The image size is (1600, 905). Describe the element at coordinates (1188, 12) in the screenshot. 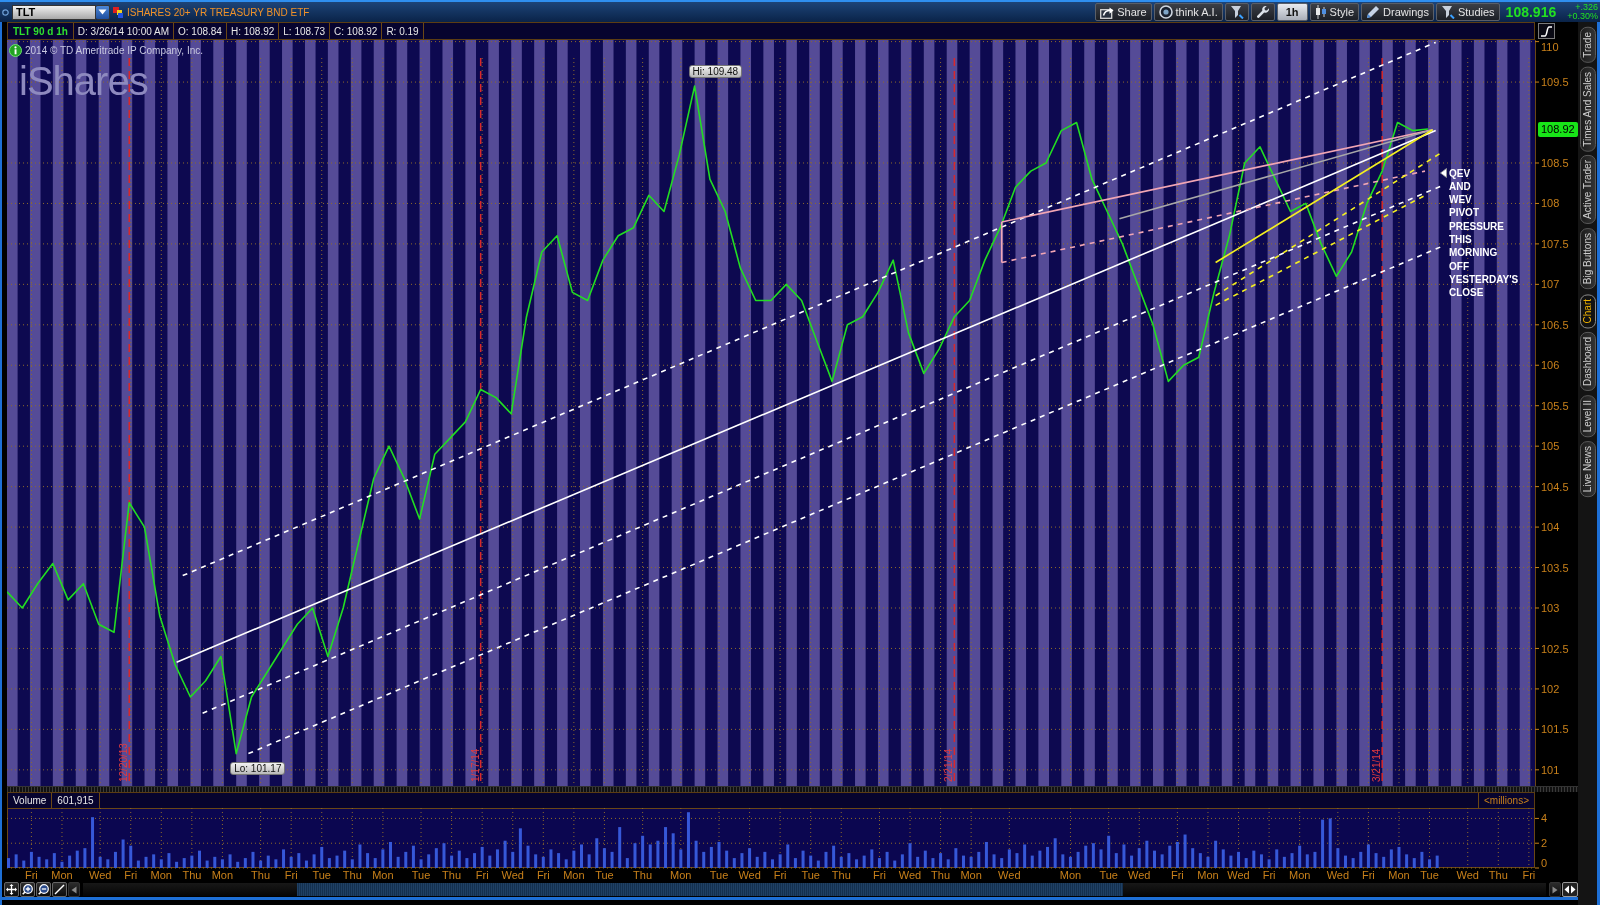

I see `think-button: think A.I.` at that location.